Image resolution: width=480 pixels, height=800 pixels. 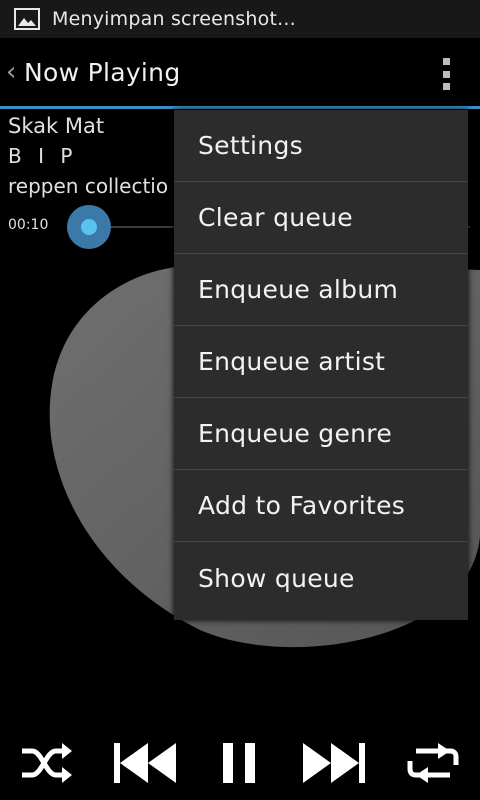 I want to click on menu-item-enqueue-album: Enqueue album, so click(x=321, y=290).